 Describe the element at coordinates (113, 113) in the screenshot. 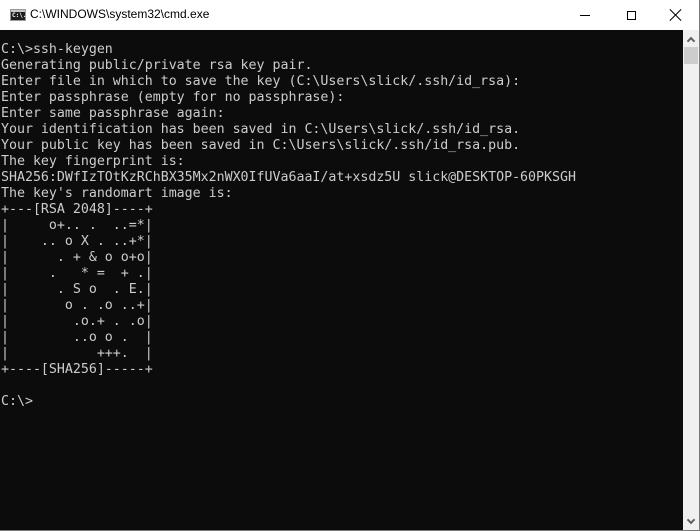

I see `console-line: Enter same passphrase again:` at that location.